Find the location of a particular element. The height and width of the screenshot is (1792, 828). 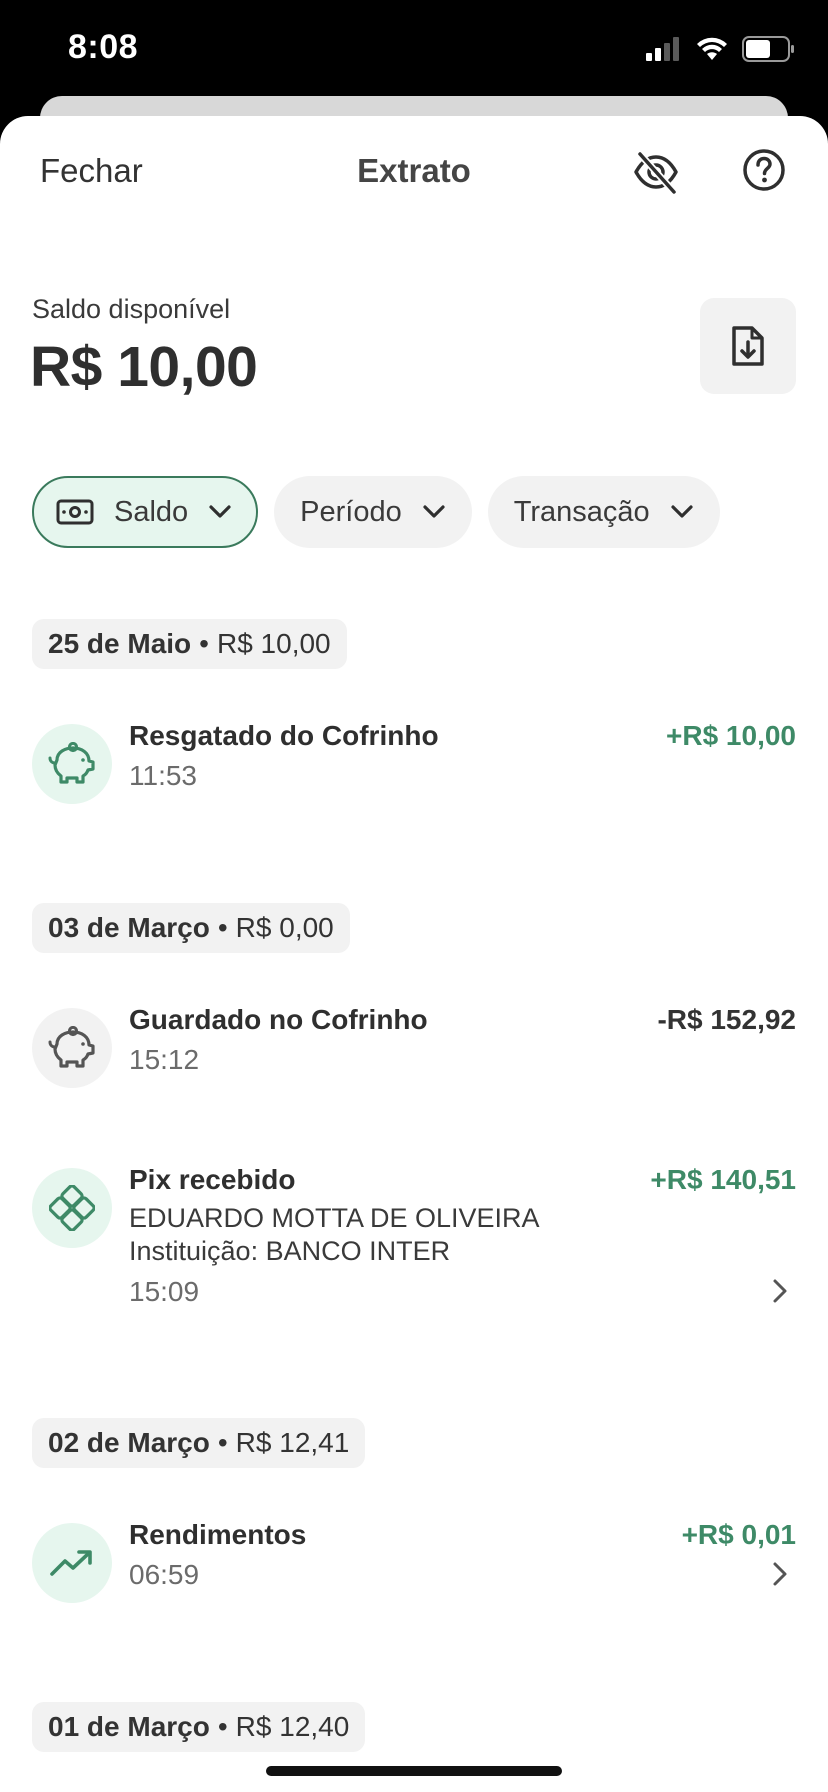

transaction-time: 15:09 is located at coordinates (164, 1291).